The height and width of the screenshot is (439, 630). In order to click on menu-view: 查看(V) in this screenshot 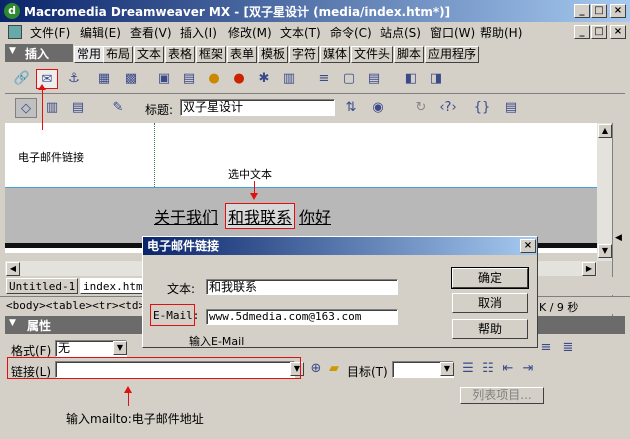, I will do `click(151, 32)`.